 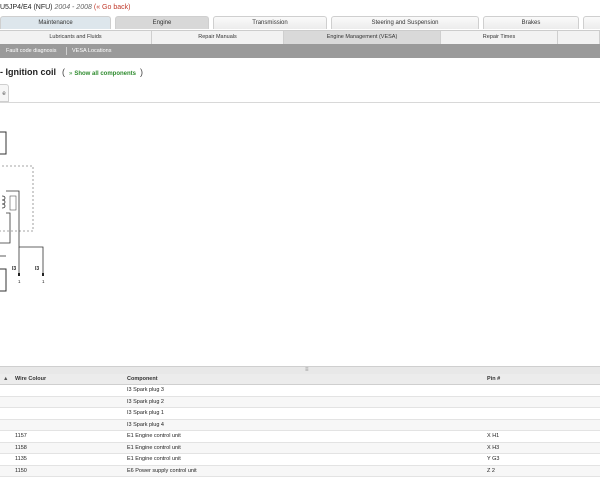 What do you see at coordinates (542, 379) in the screenshot?
I see `column-header-pin: Pin #` at bounding box center [542, 379].